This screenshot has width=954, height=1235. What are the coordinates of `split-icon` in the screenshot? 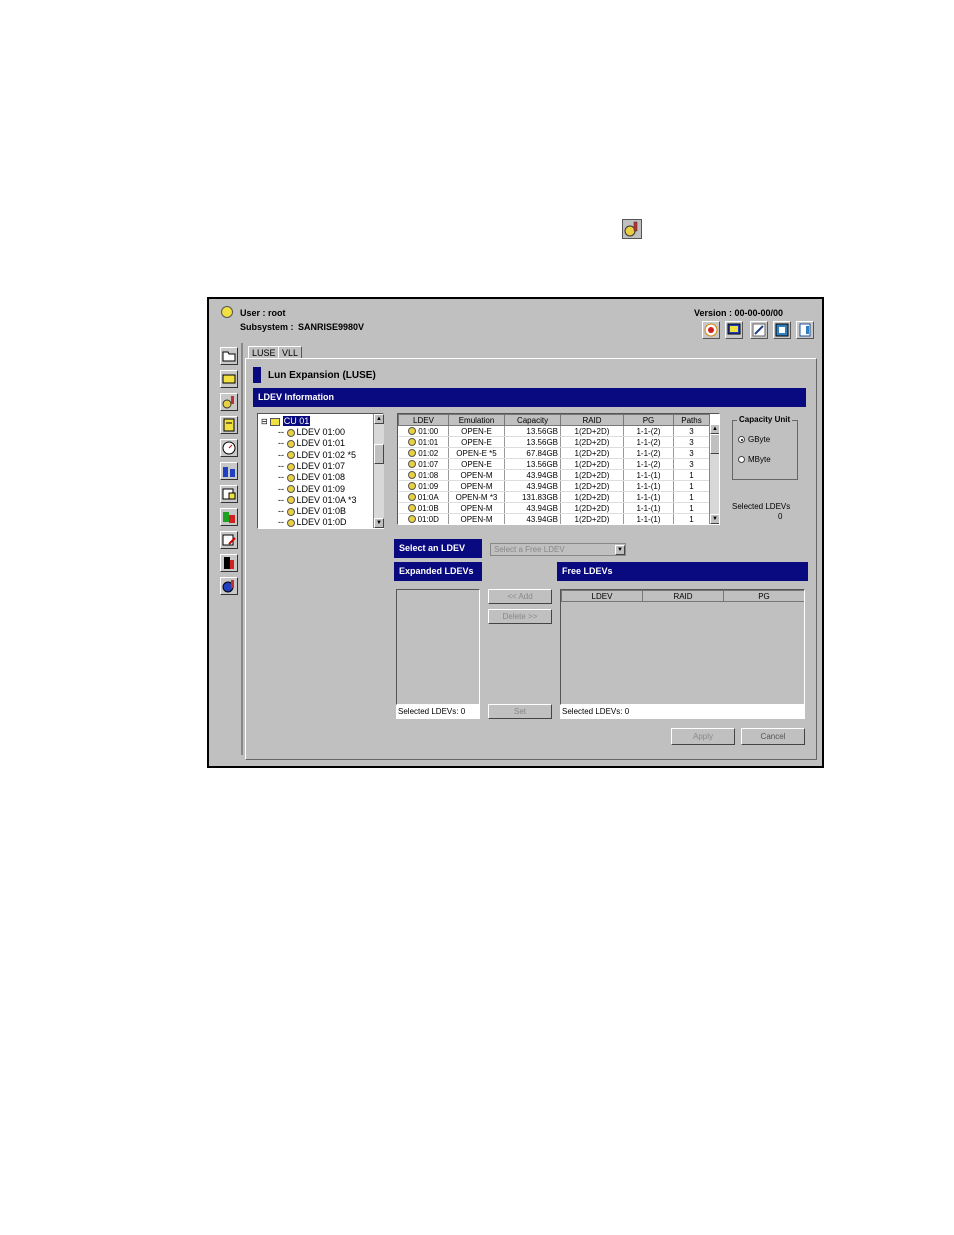 It's located at (229, 517).